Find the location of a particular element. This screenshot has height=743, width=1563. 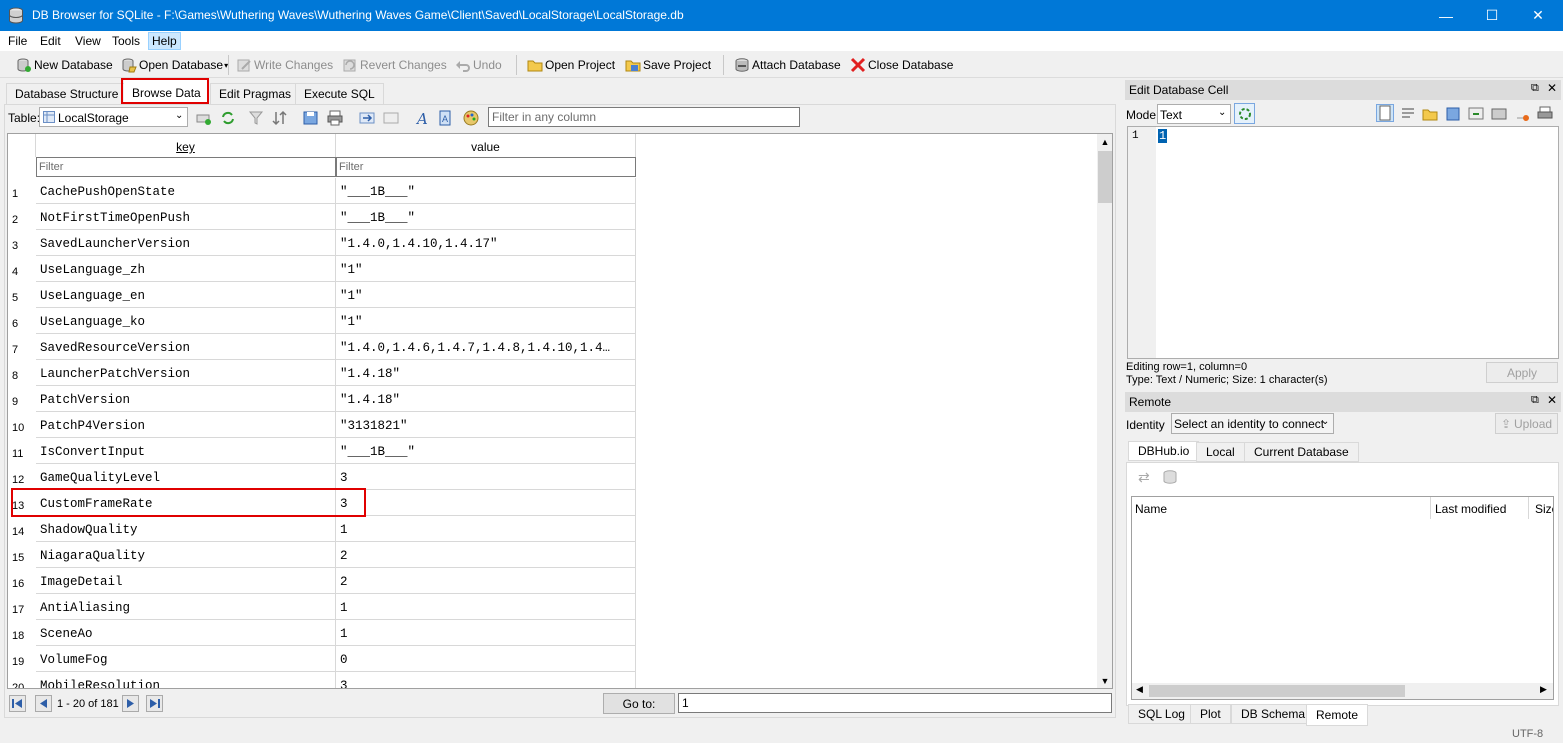

filter-any-column-input: Filter in any column is located at coordinates (644, 117).